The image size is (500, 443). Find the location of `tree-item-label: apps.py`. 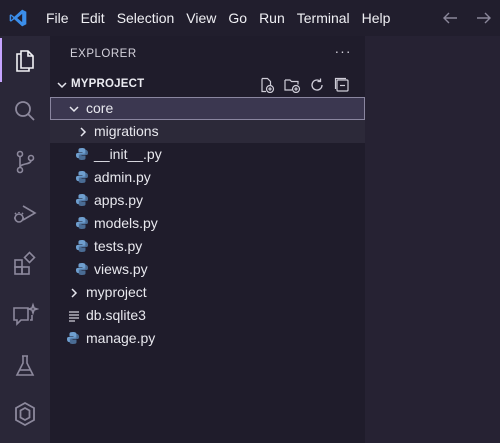

tree-item-label: apps.py is located at coordinates (119, 200).